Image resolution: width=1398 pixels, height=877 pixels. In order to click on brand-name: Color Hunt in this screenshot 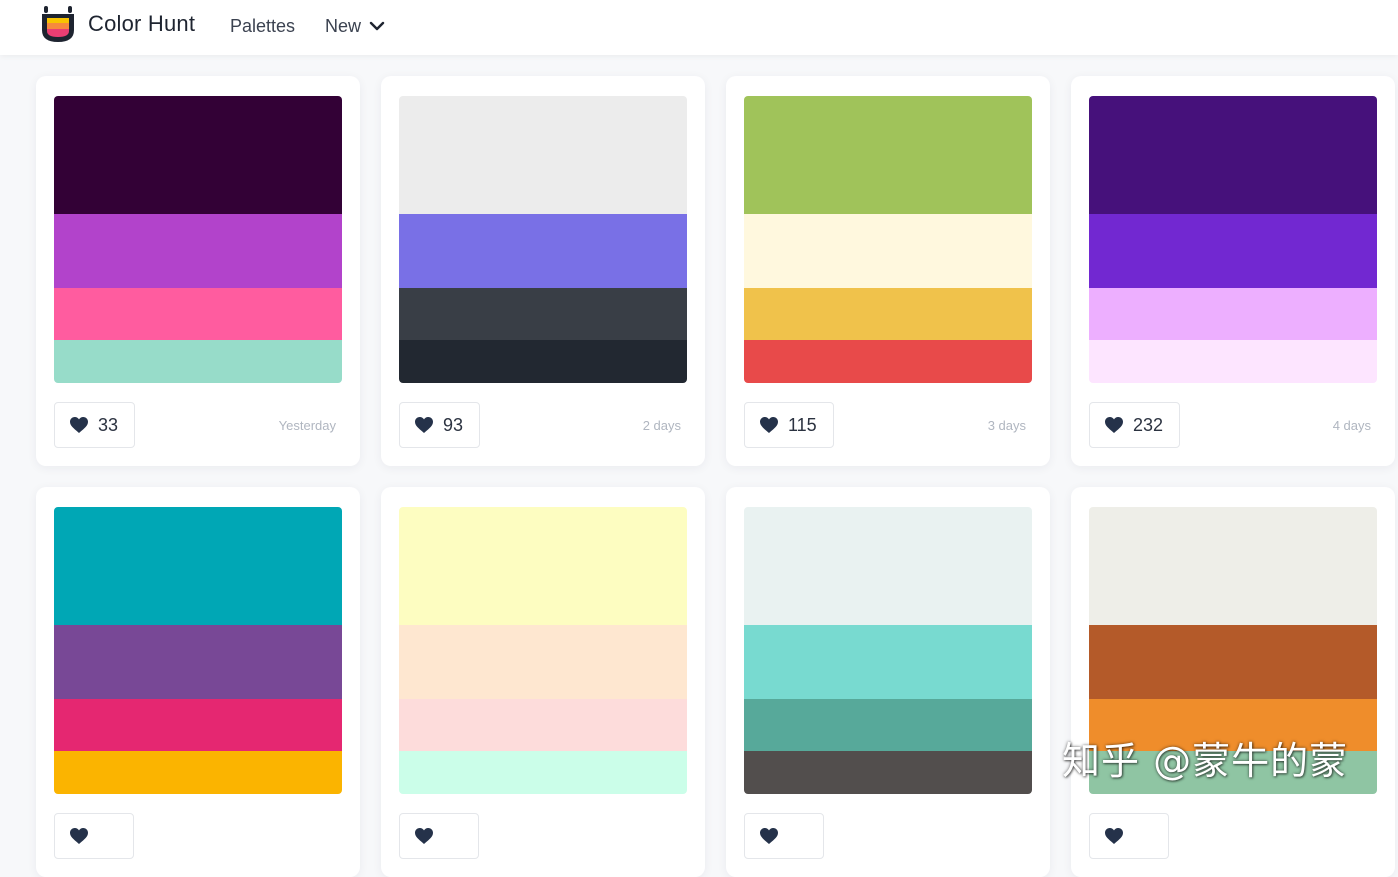, I will do `click(141, 24)`.